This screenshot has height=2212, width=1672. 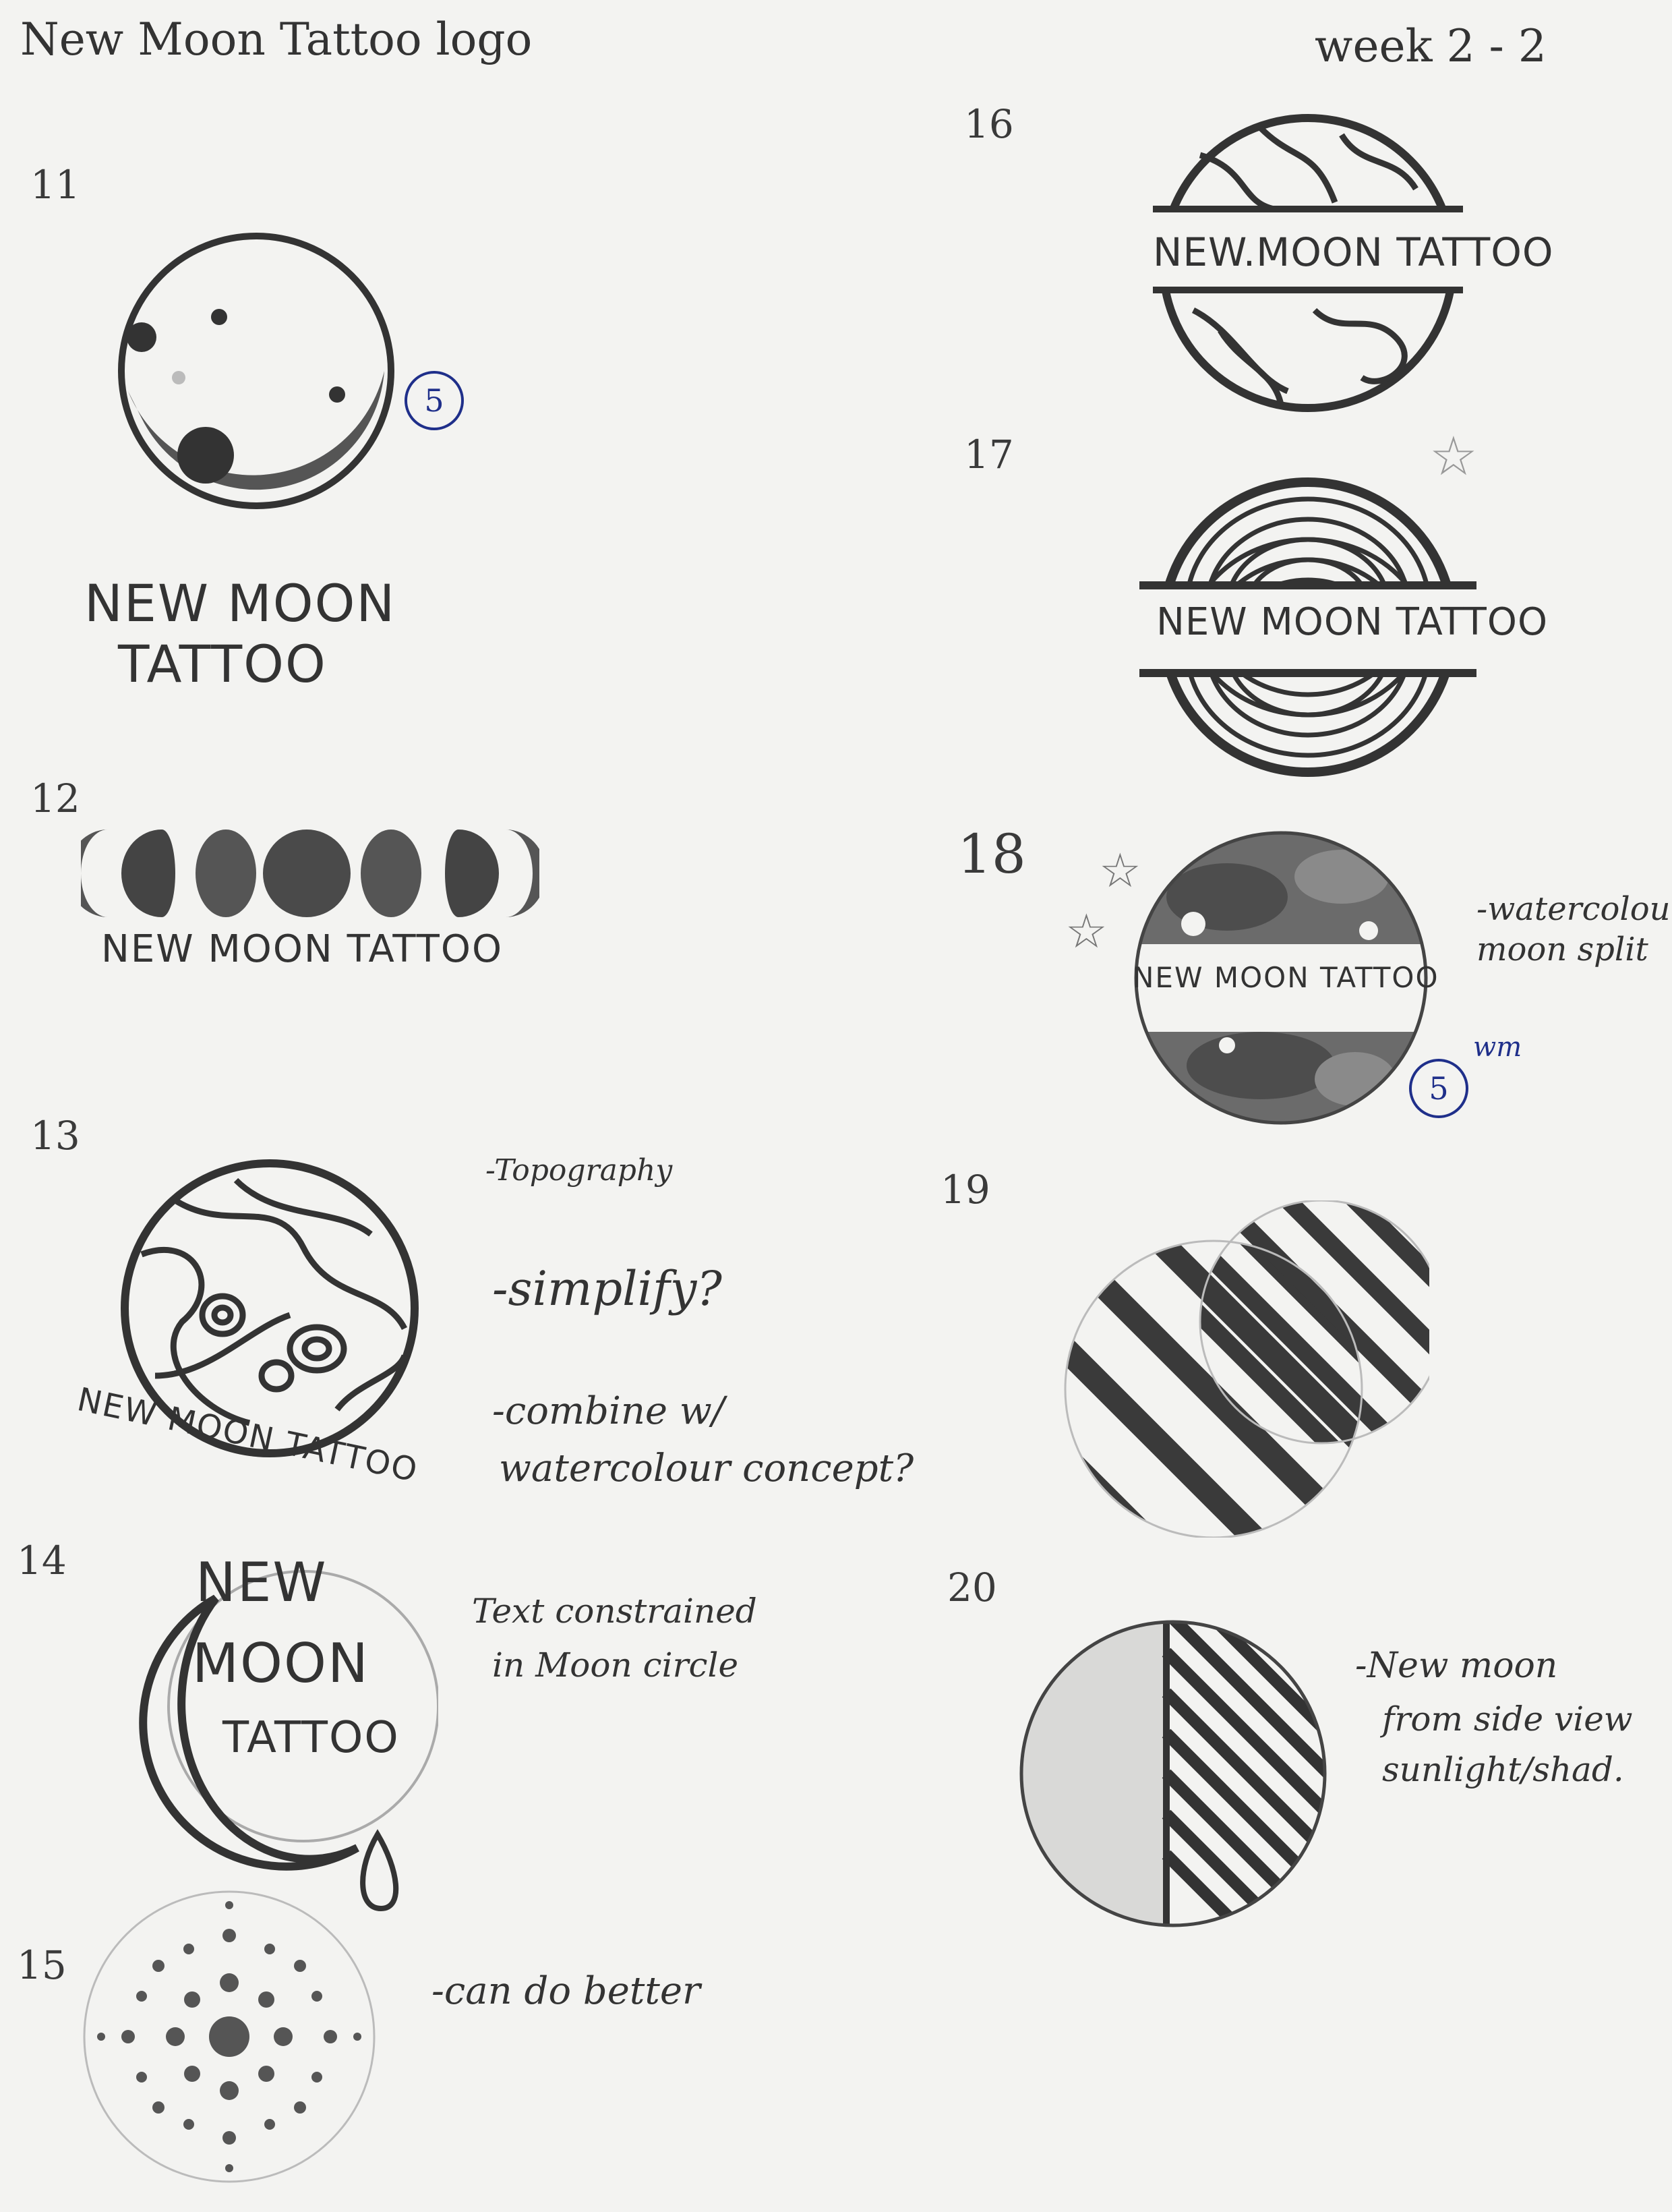 What do you see at coordinates (1352, 622) in the screenshot?
I see `sketch-17-label: NEW MOON TATTOO` at bounding box center [1352, 622].